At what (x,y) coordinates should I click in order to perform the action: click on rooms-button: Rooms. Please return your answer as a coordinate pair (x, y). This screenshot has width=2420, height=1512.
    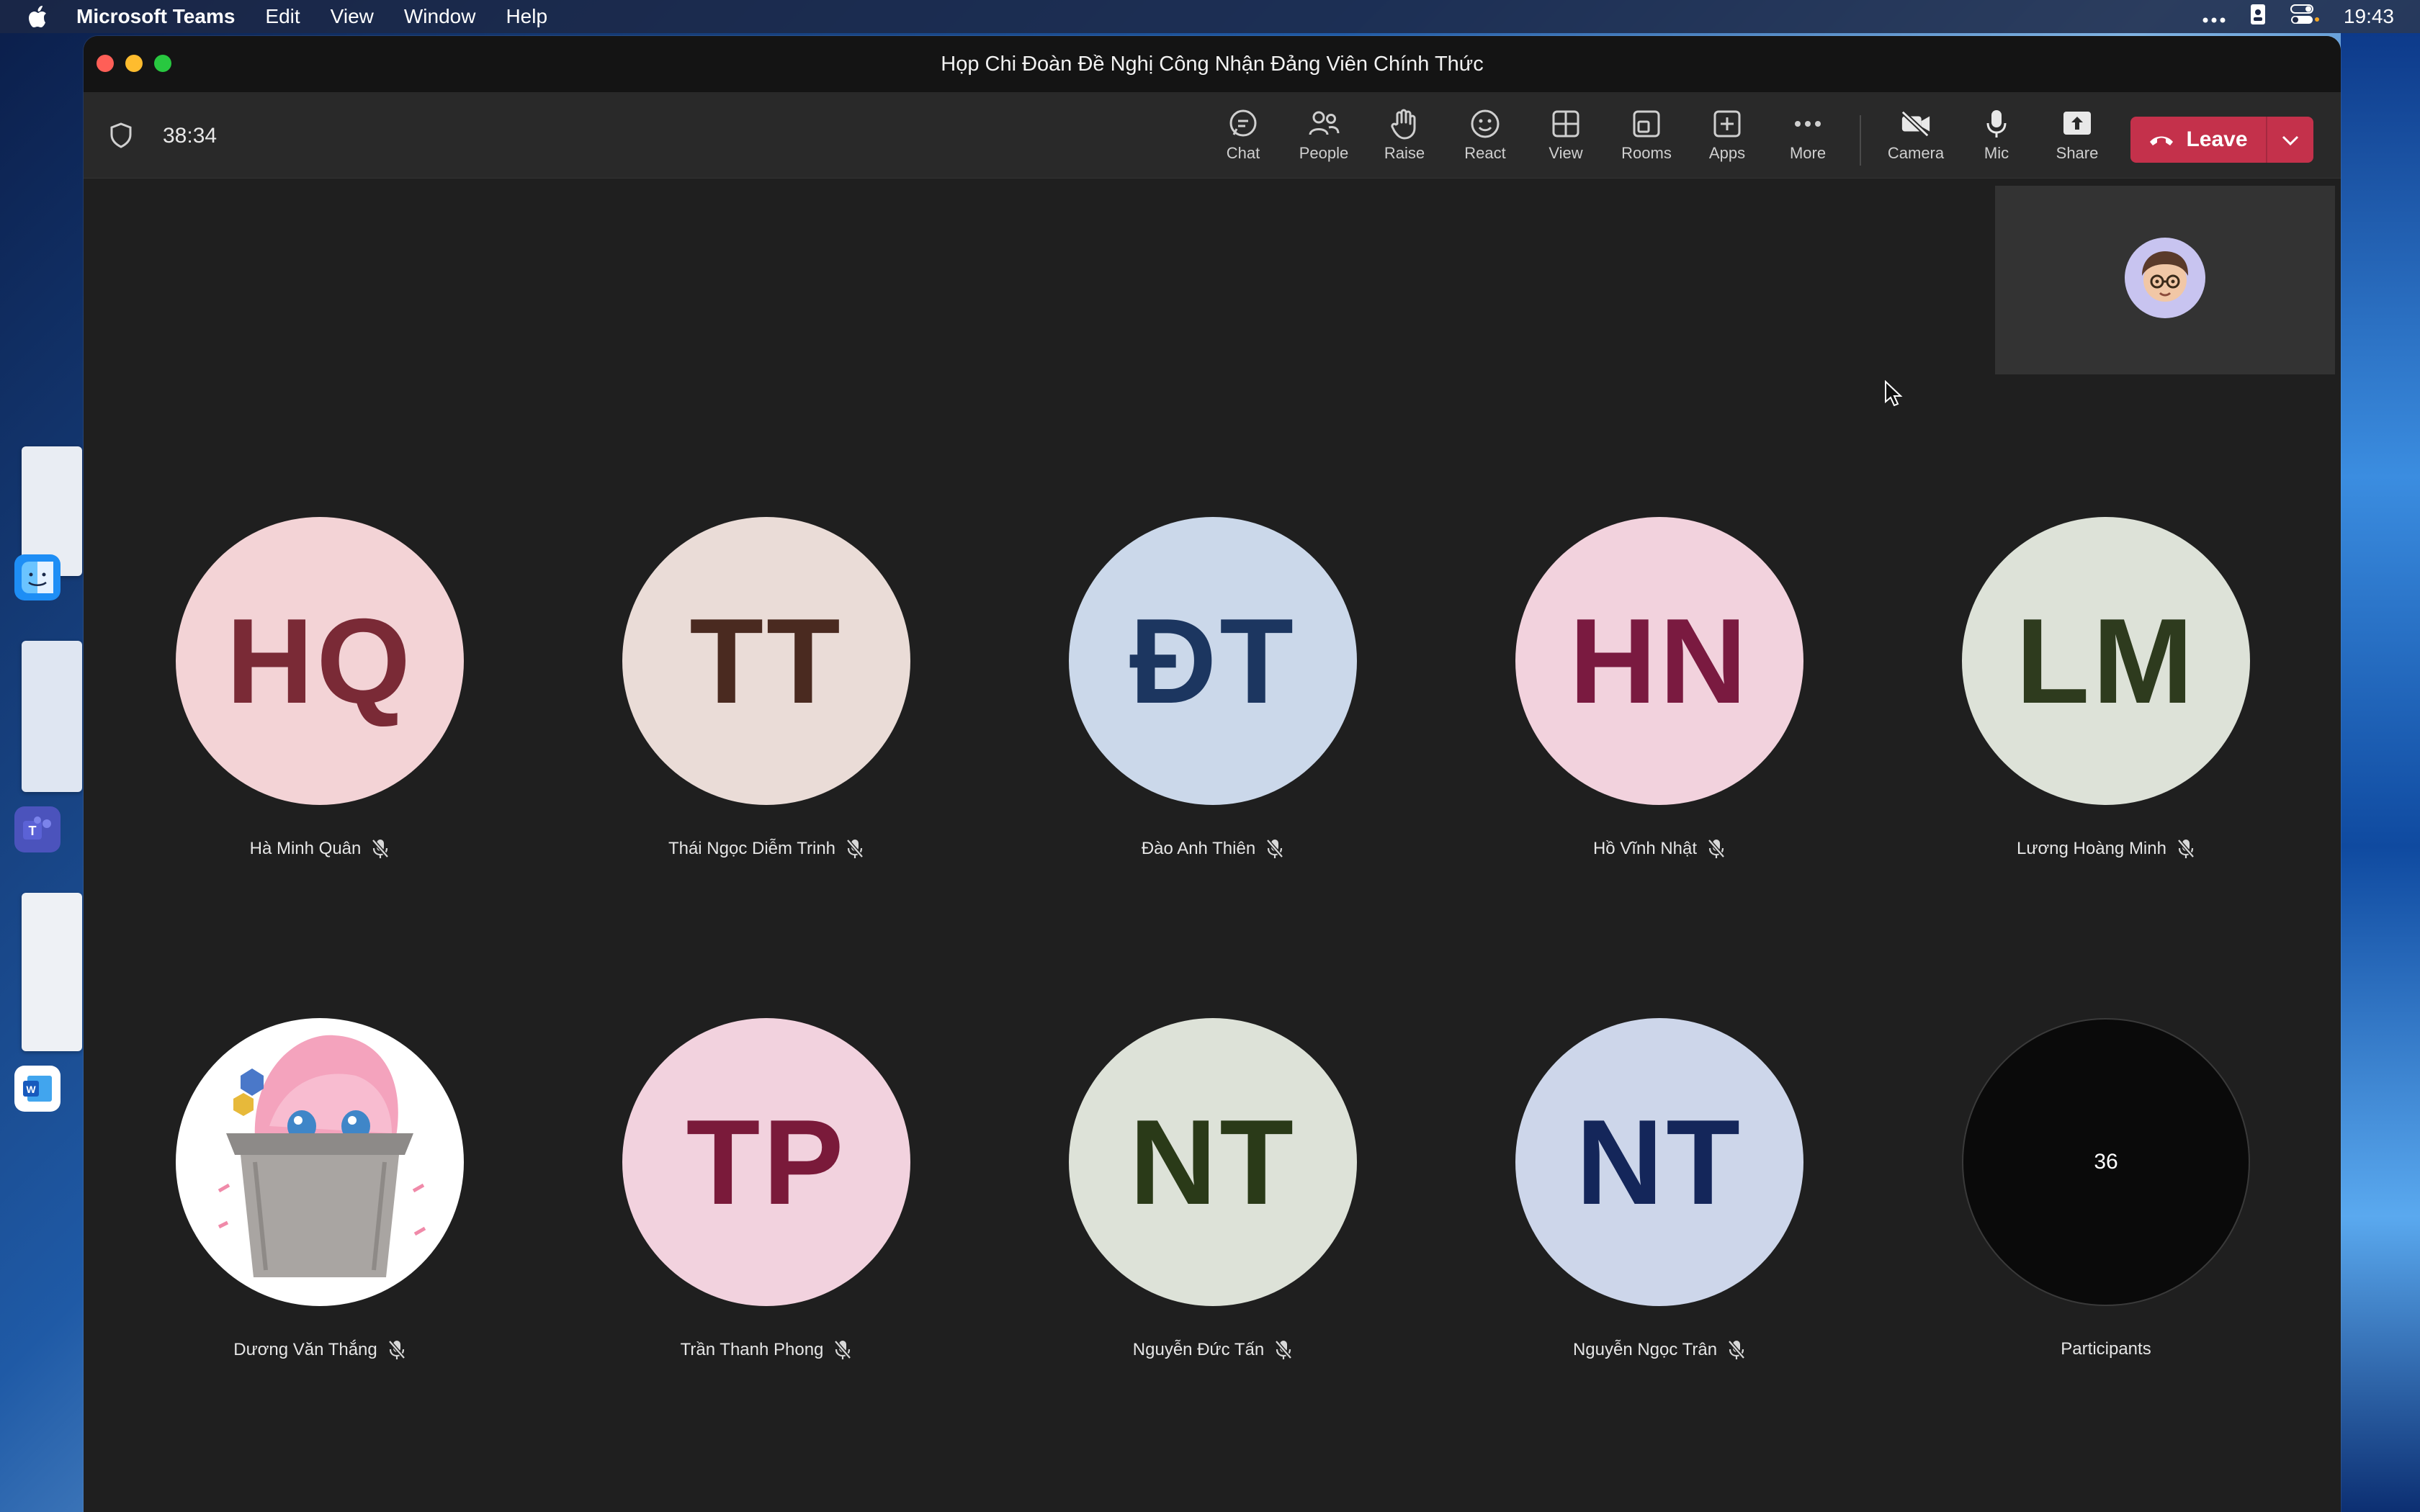
    Looking at the image, I should click on (1646, 137).